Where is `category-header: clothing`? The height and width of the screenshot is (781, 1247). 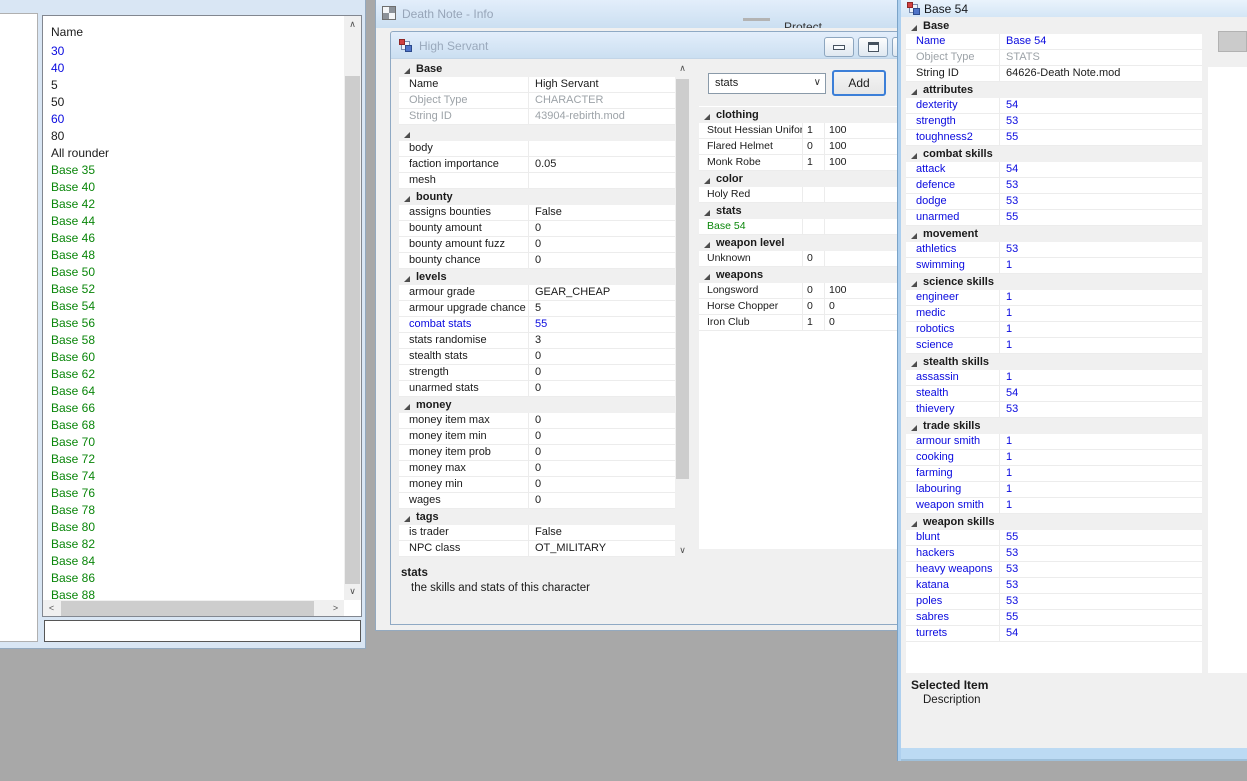
category-header: clothing is located at coordinates (799, 115).